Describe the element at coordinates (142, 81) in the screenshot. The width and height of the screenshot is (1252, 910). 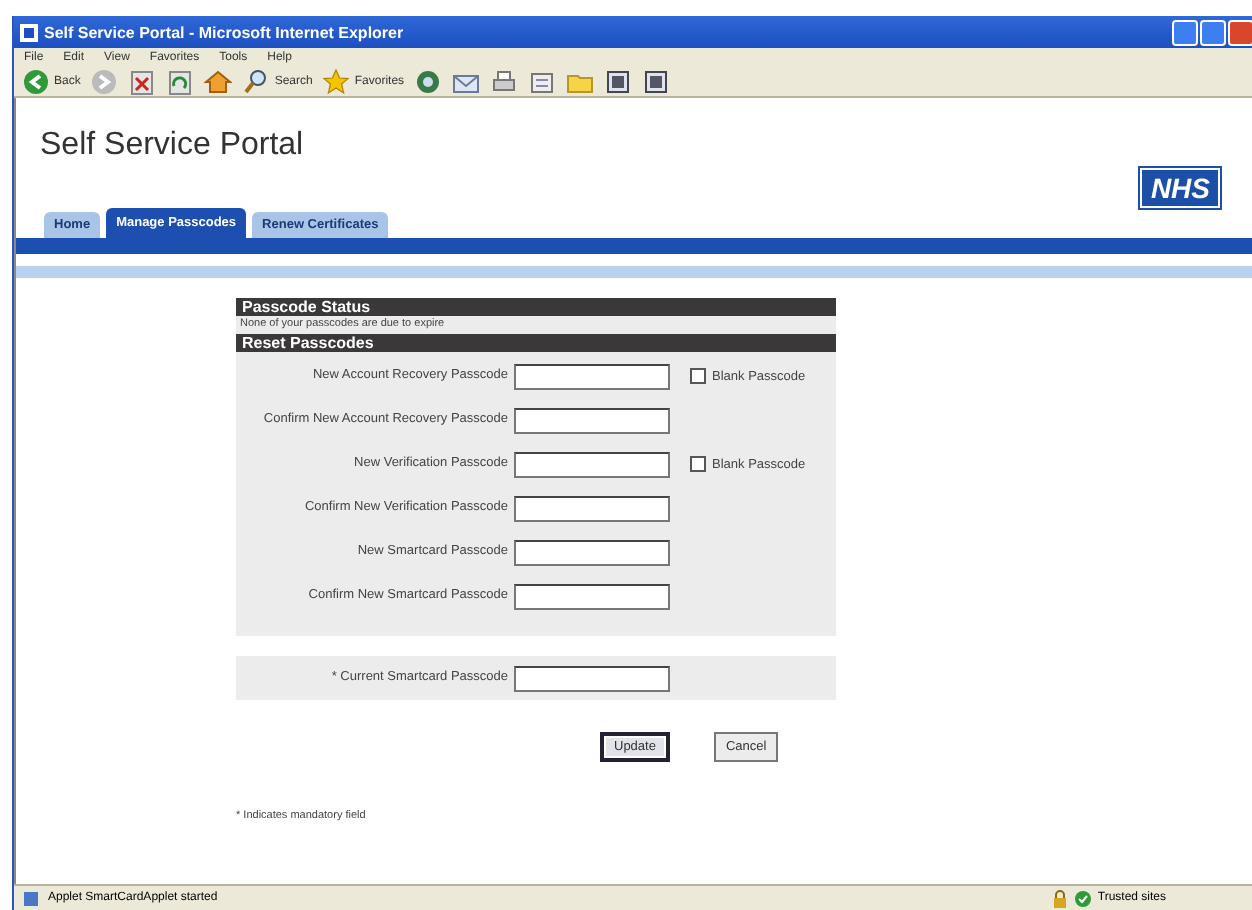
I see `stop-icon` at that location.